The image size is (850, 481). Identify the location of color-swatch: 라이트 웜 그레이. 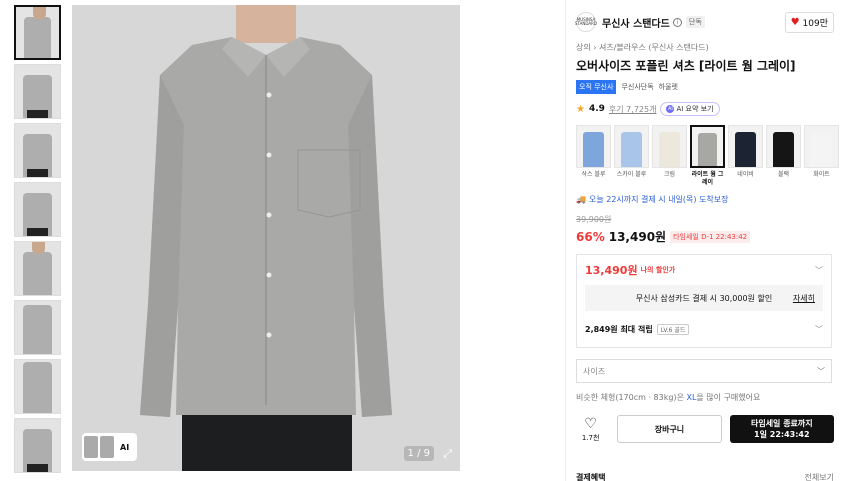
(707, 156).